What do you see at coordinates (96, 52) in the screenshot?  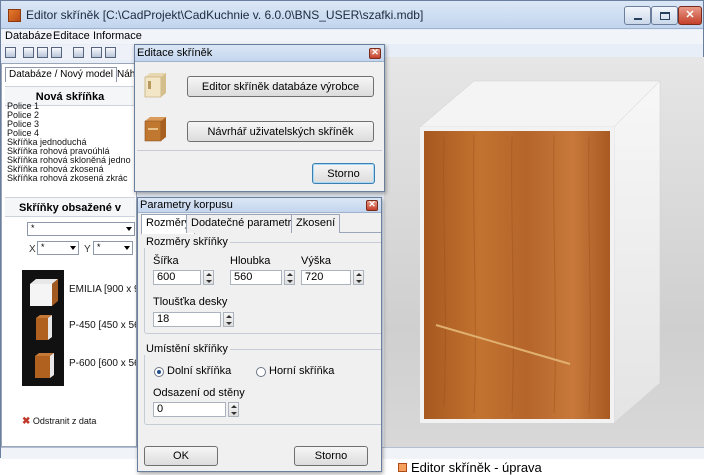 I see `delete-icon` at bounding box center [96, 52].